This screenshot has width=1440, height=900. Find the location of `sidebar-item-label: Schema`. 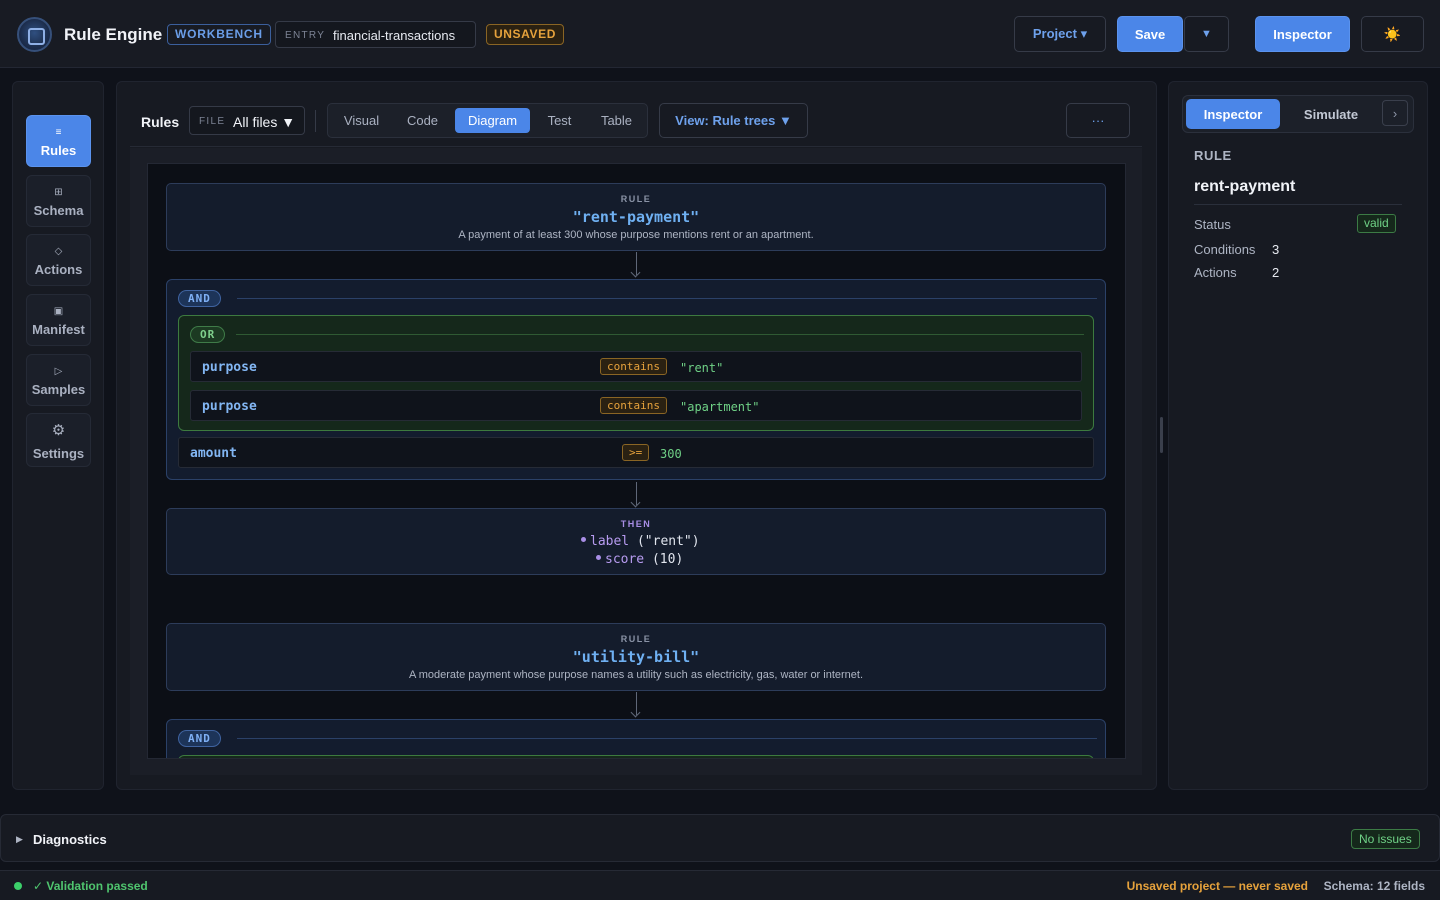

sidebar-item-label: Schema is located at coordinates (58, 210).